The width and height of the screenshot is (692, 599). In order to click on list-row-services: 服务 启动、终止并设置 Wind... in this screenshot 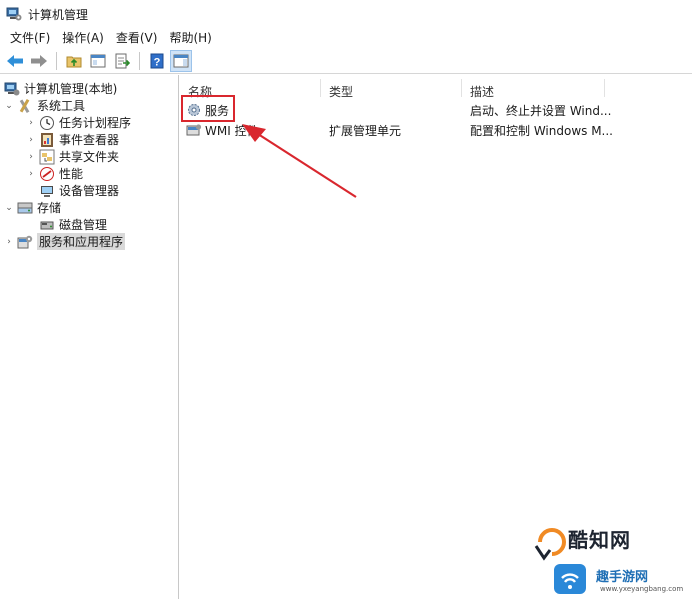, I will do `click(436, 110)`.